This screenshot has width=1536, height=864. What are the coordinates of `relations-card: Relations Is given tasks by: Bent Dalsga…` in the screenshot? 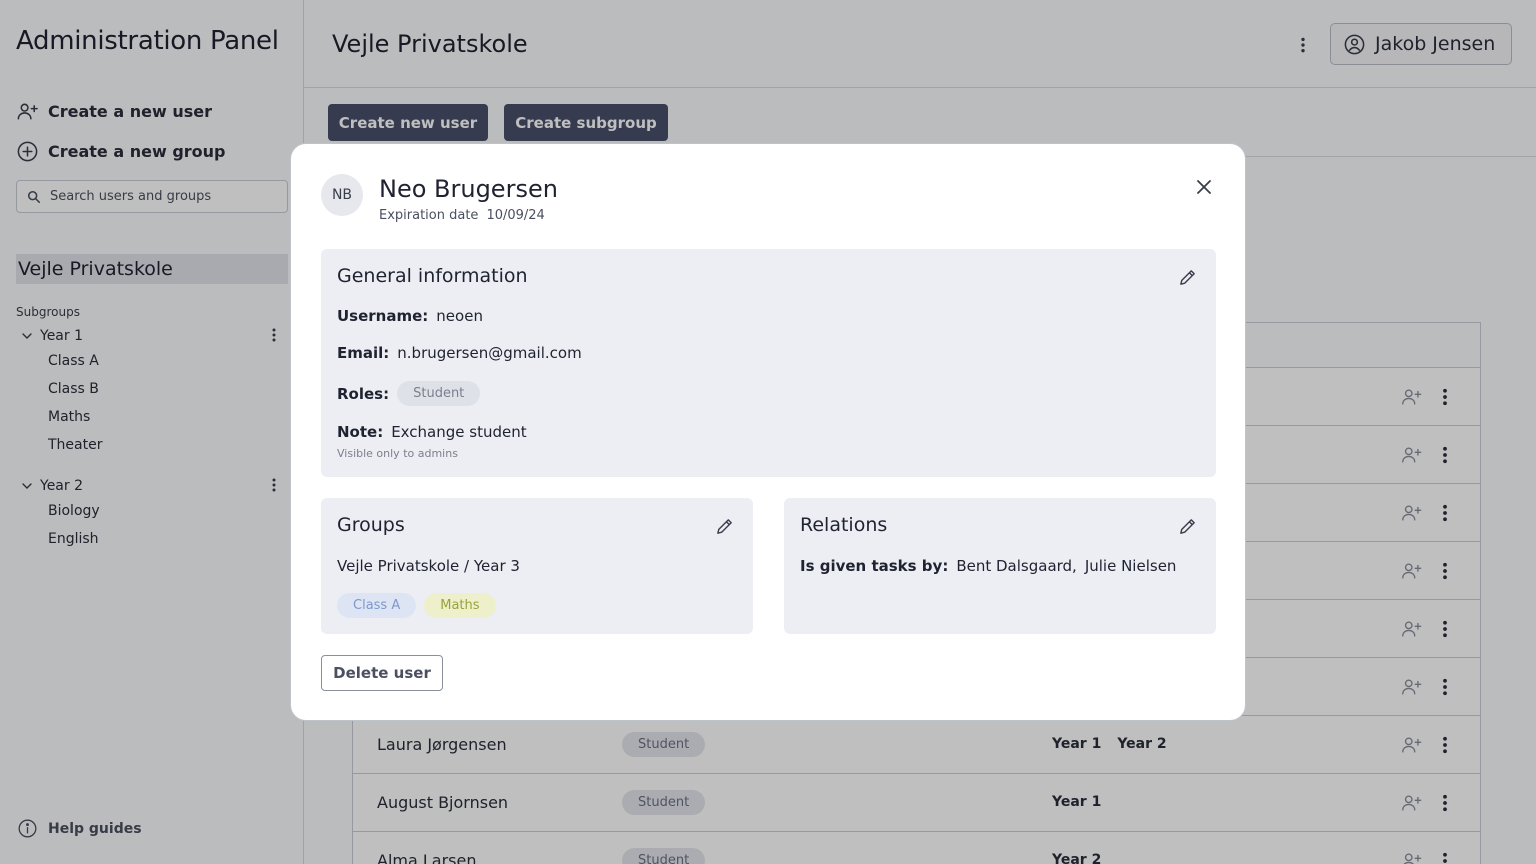 It's located at (1000, 566).